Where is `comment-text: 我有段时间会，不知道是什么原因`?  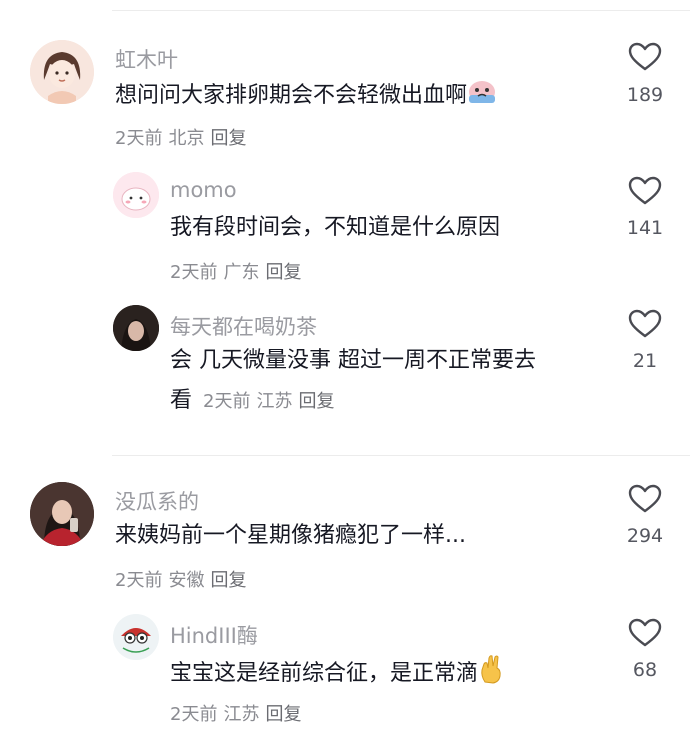 comment-text: 我有段时间会，不知道是什么原因 is located at coordinates (335, 227).